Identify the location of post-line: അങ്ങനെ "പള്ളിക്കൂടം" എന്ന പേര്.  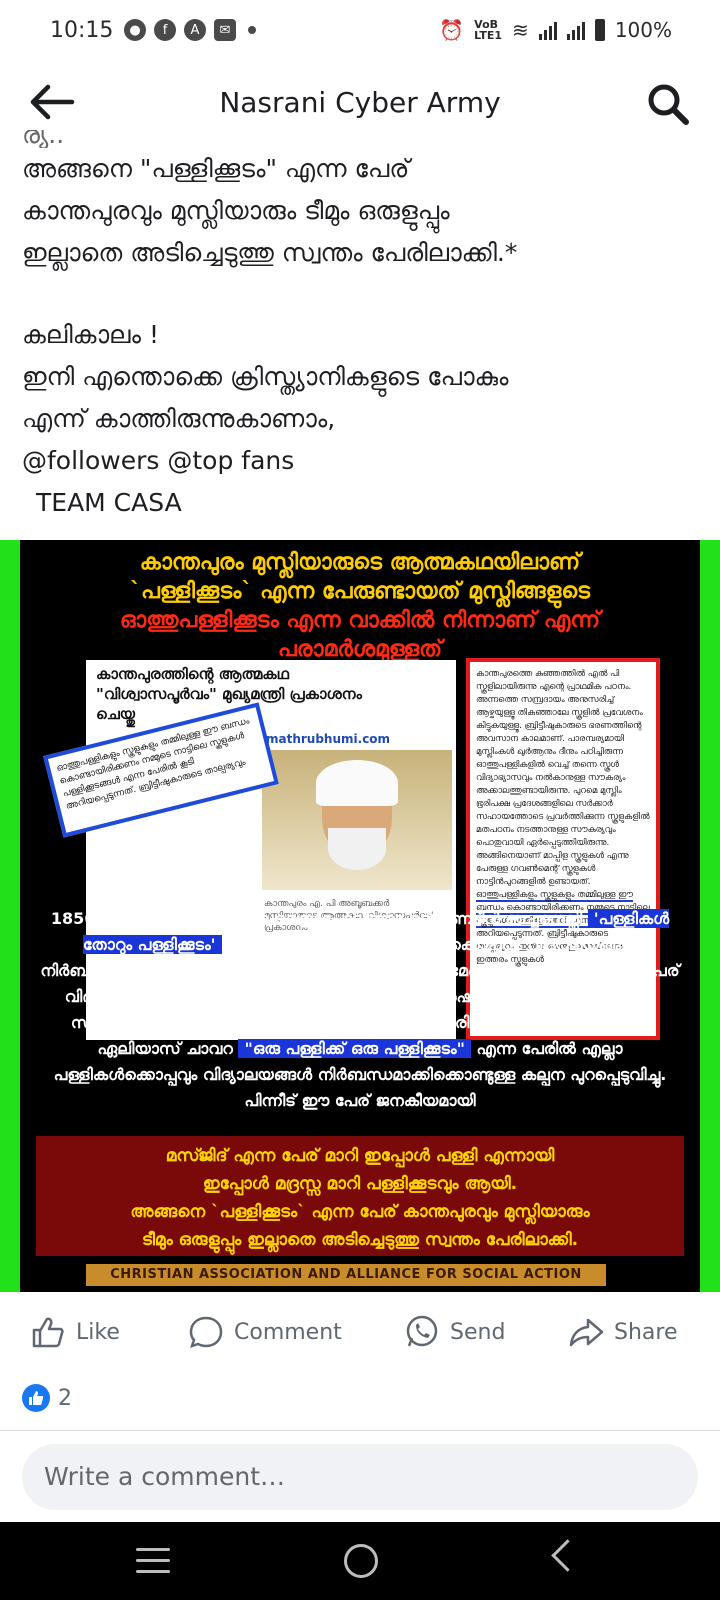
(216, 168).